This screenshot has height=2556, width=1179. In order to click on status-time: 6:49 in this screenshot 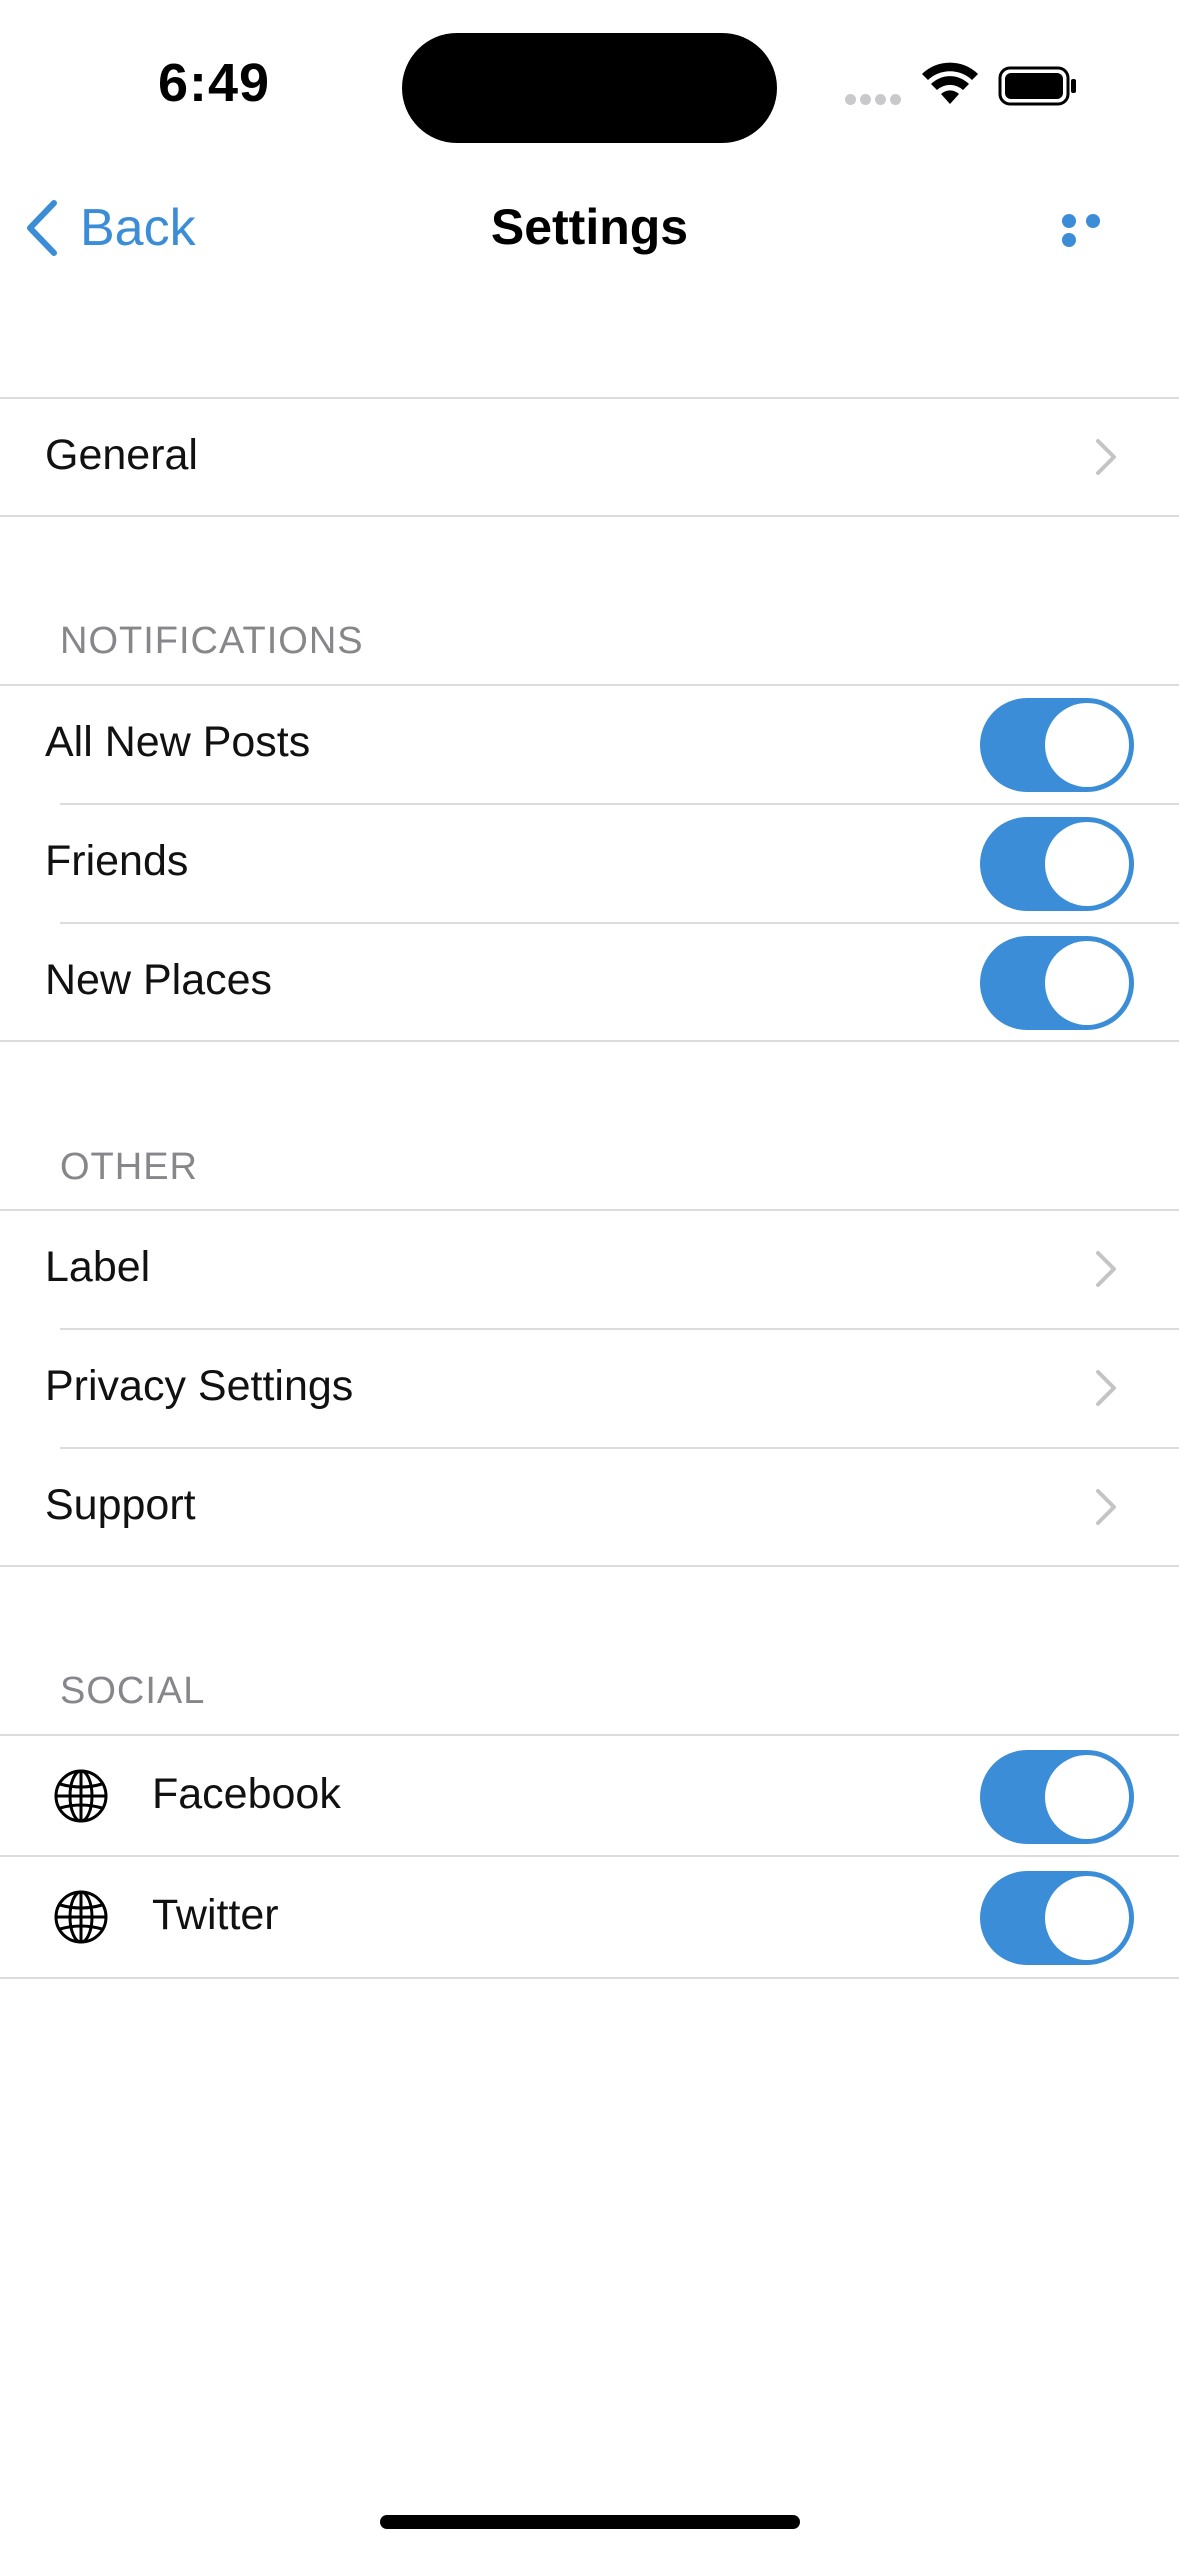, I will do `click(214, 83)`.